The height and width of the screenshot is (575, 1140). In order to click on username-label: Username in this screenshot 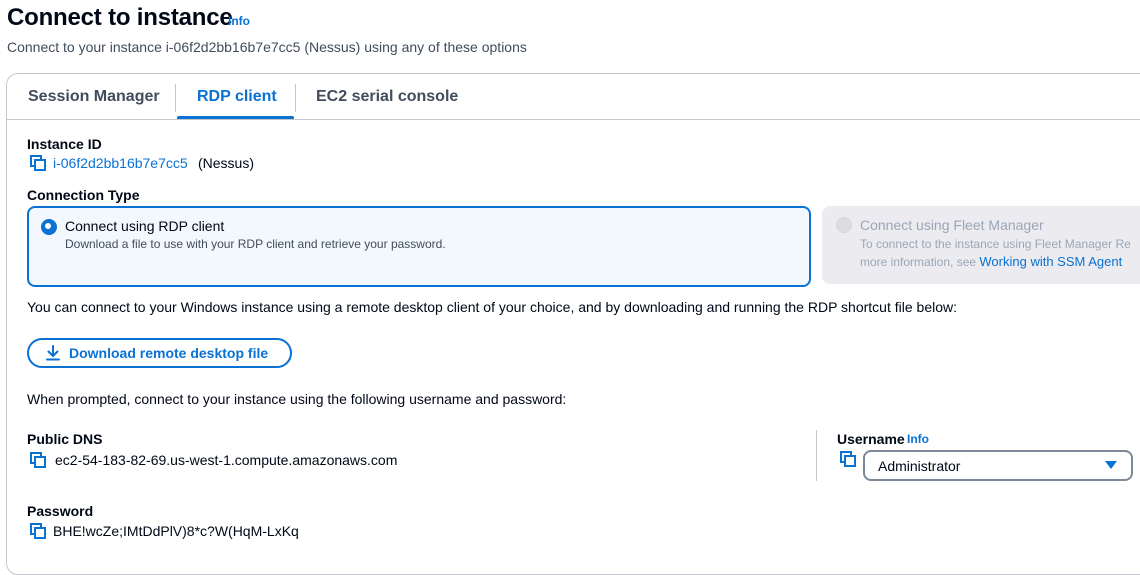, I will do `click(871, 439)`.